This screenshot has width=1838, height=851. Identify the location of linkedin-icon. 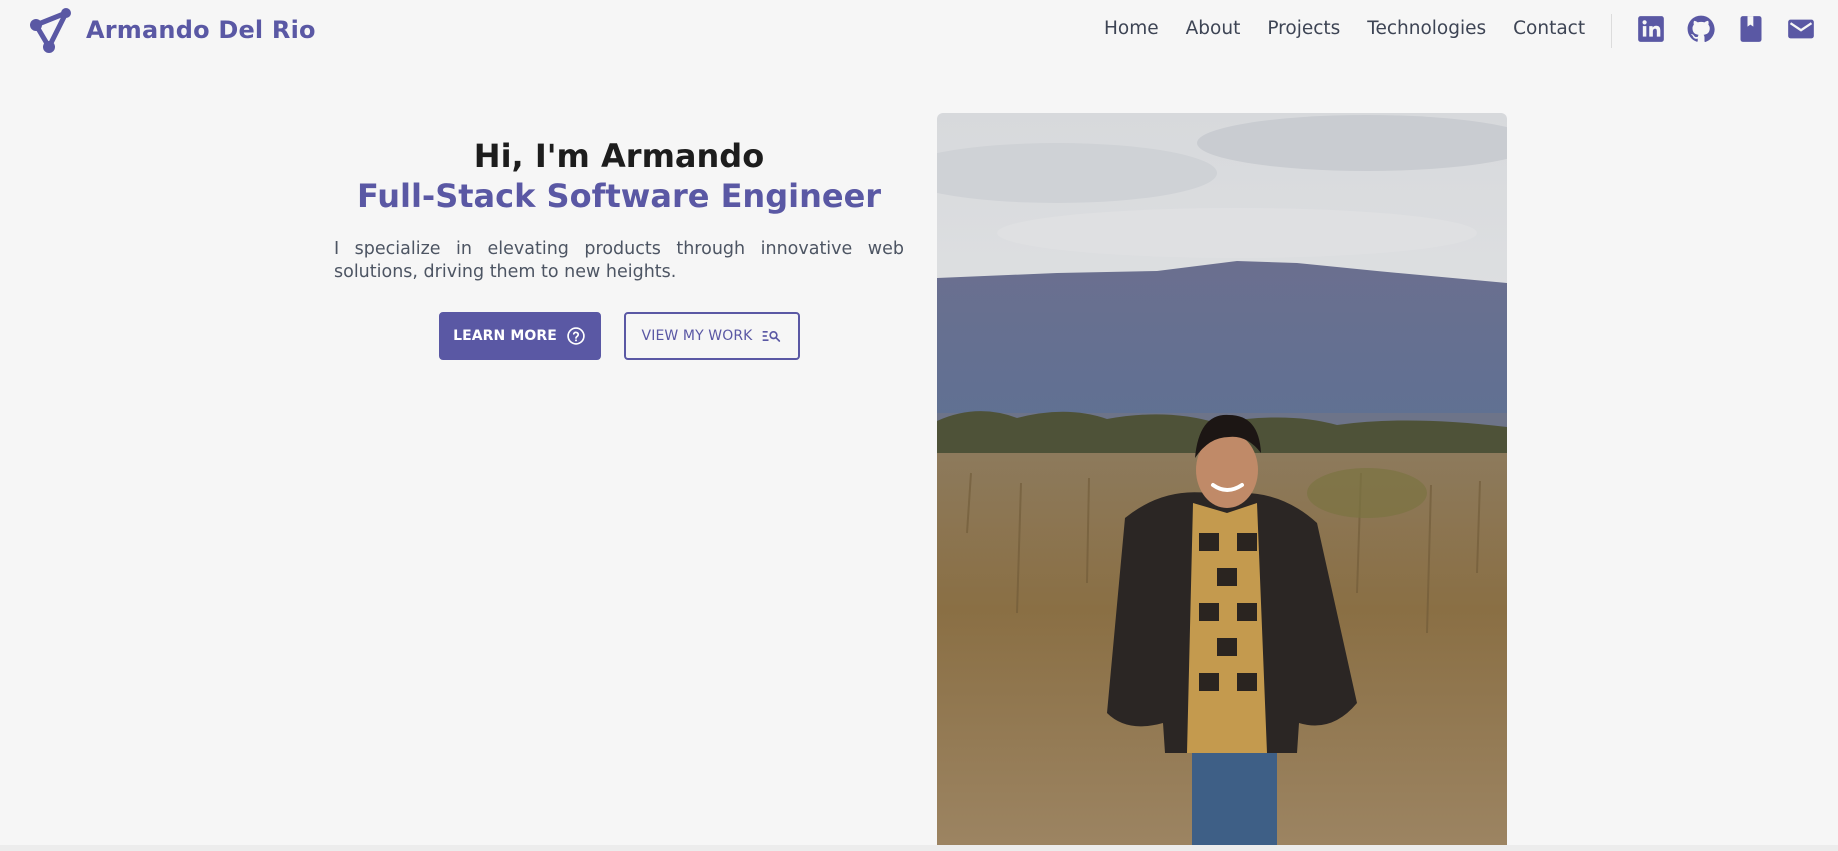
(1651, 29).